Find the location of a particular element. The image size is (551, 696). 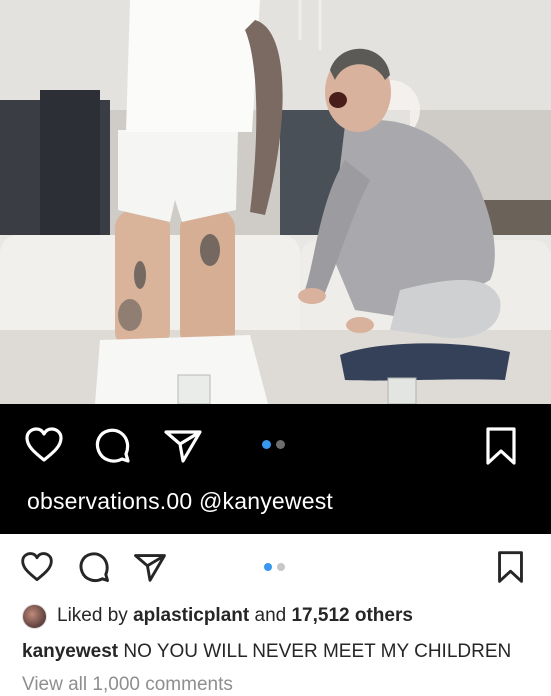

carousel-indicator is located at coordinates (273, 444).